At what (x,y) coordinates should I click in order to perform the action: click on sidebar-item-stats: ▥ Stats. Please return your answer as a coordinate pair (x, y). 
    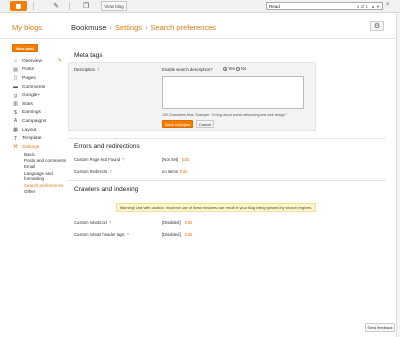
    Looking at the image, I should click on (39, 104).